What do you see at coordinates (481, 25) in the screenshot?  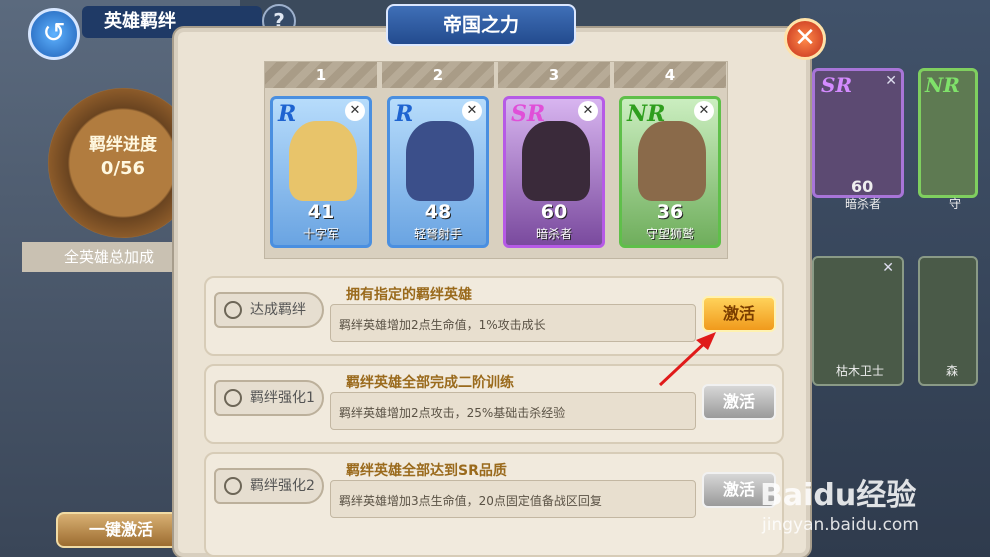 I see `dialog-title: 帝国之力` at bounding box center [481, 25].